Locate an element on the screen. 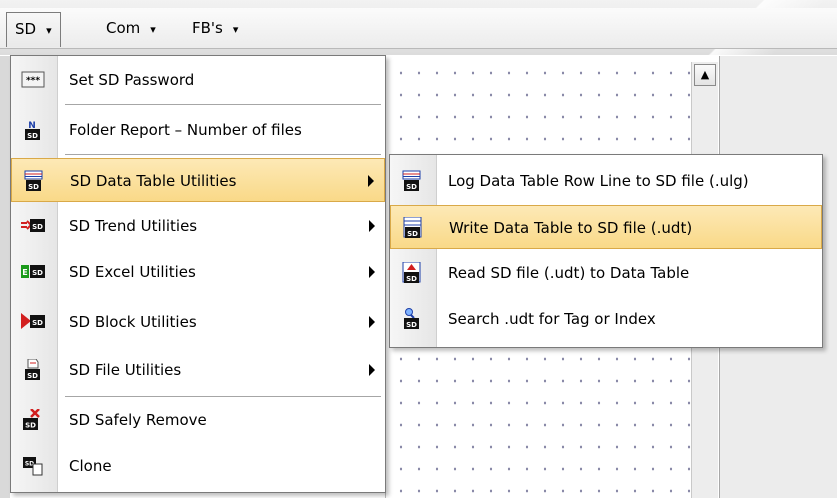  menu-item-sd-safely-remove: SD SD Safely Remove is located at coordinates (198, 420).